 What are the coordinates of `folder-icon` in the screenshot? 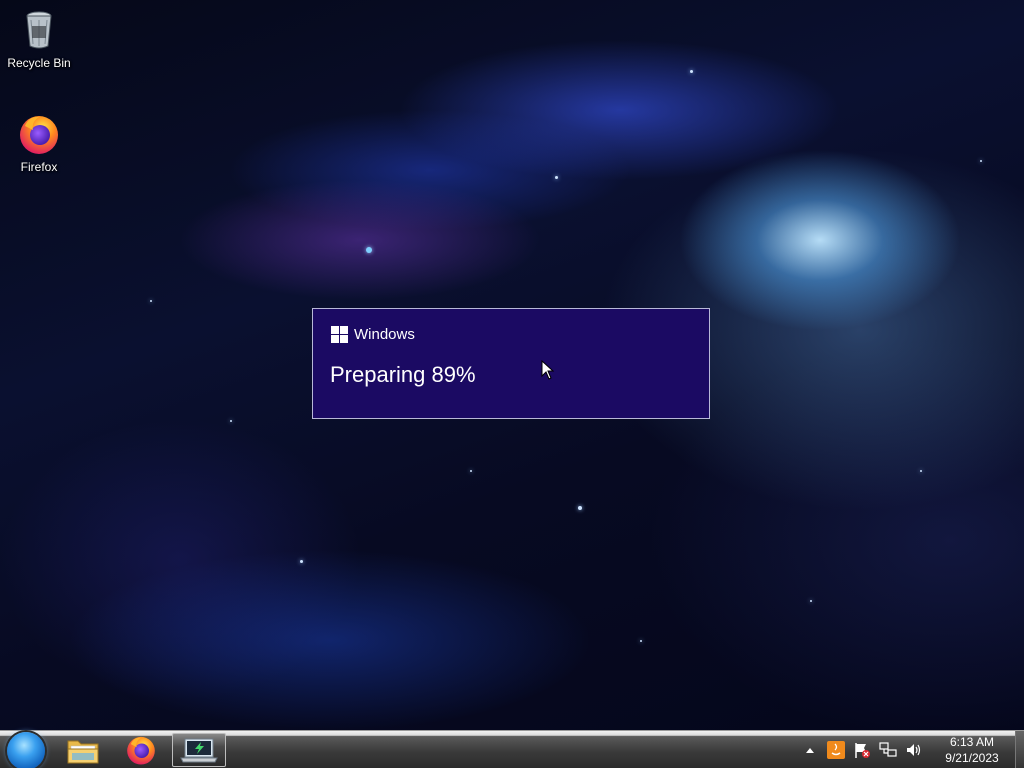 It's located at (83, 752).